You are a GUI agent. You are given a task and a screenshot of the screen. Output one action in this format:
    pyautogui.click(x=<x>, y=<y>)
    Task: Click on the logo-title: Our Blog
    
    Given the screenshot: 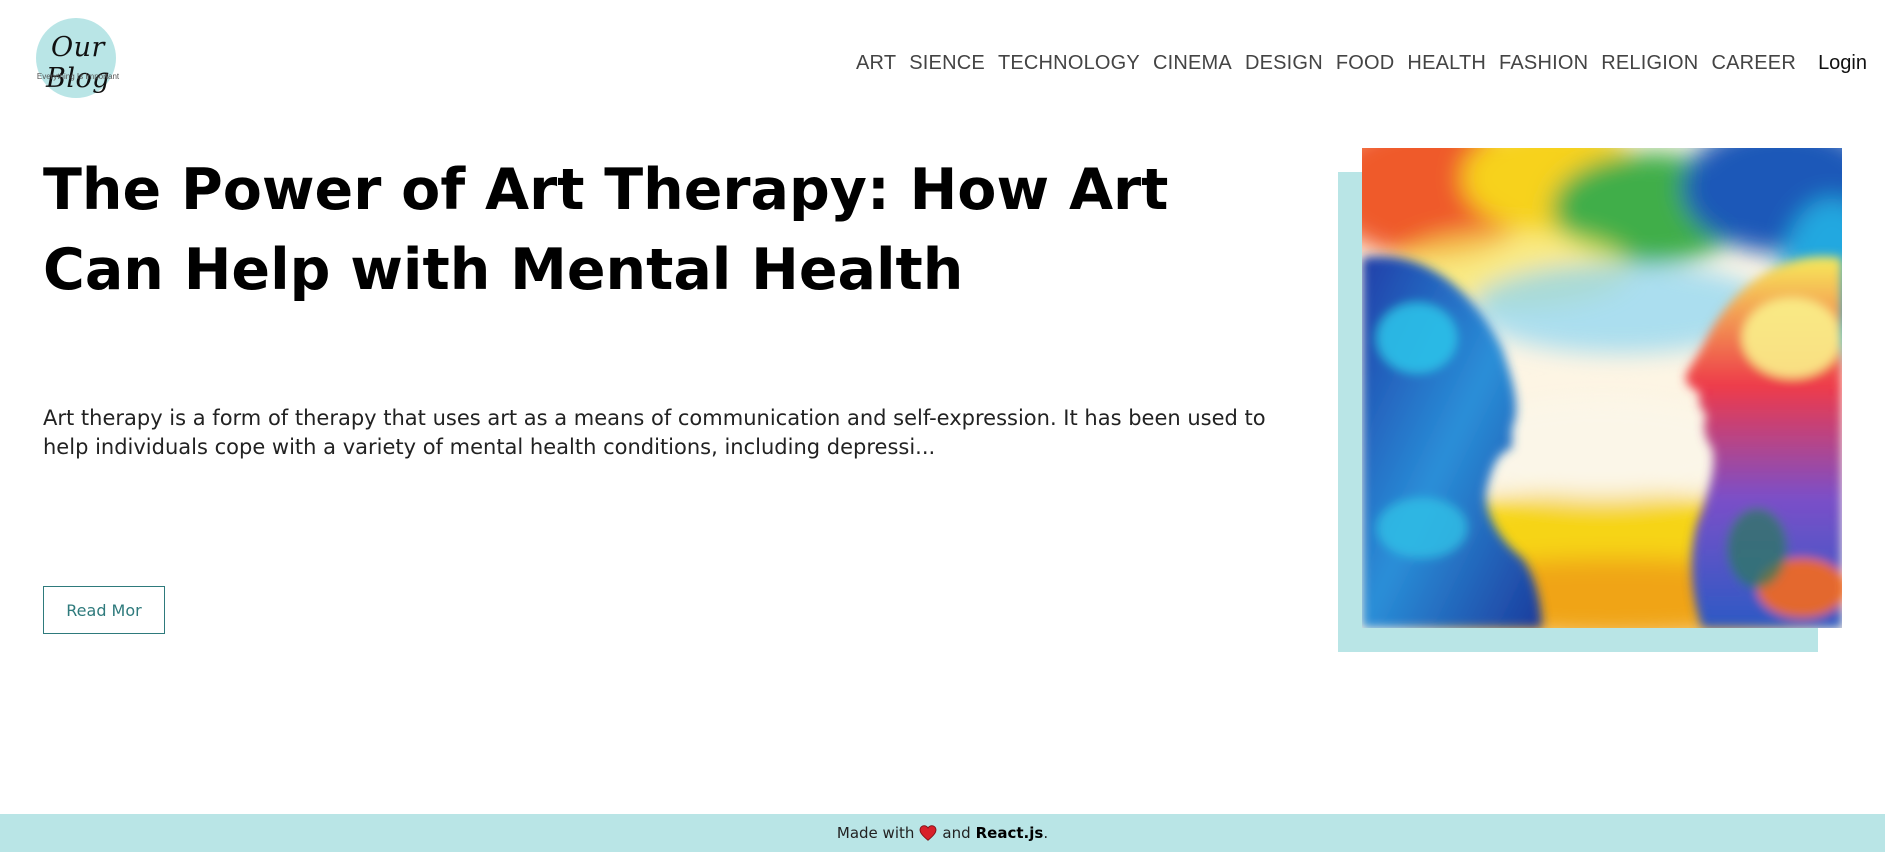 What is the action you would take?
    pyautogui.click(x=77, y=63)
    